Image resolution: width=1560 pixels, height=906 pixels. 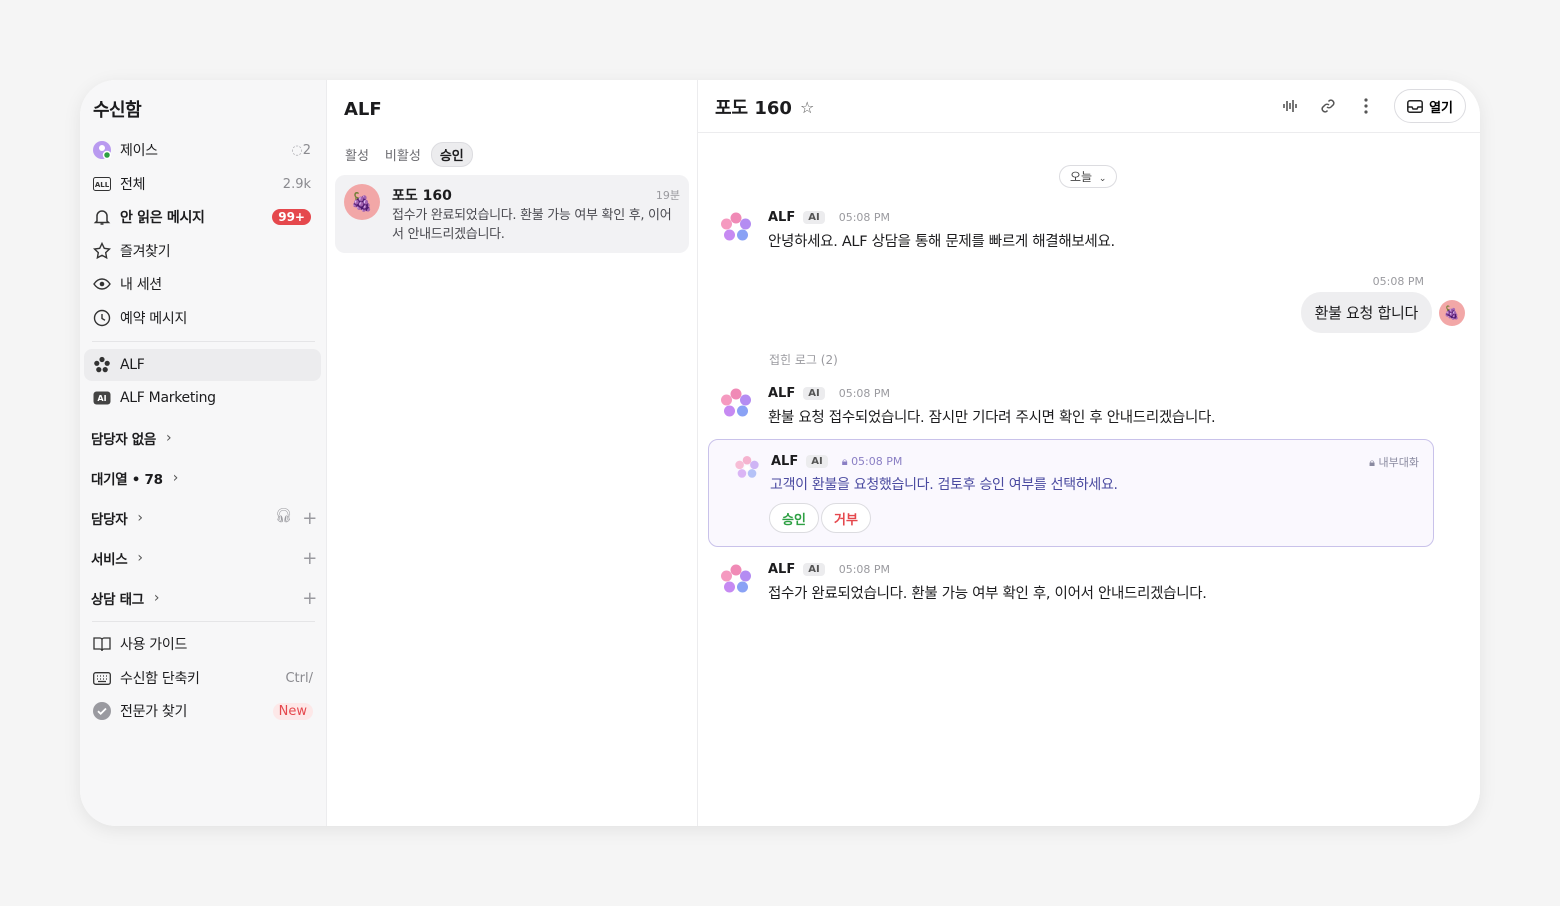 I want to click on bell-icon, so click(x=102, y=217).